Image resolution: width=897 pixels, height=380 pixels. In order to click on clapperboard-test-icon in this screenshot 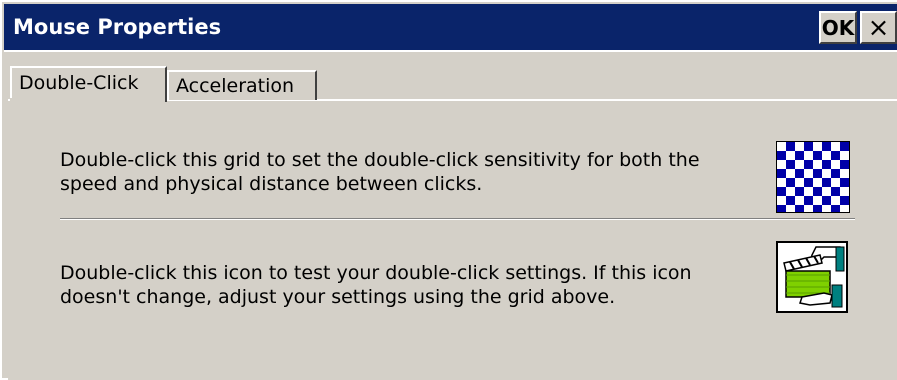, I will do `click(812, 277)`.